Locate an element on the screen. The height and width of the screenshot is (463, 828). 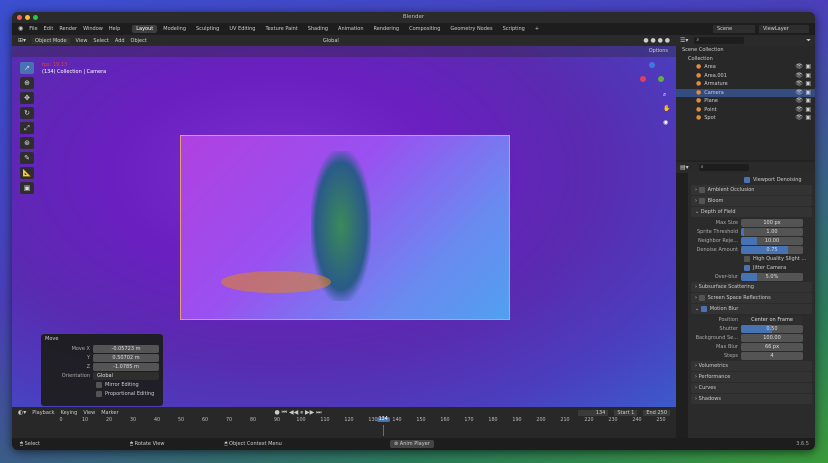
property-field: 4 is located at coordinates (772, 355).